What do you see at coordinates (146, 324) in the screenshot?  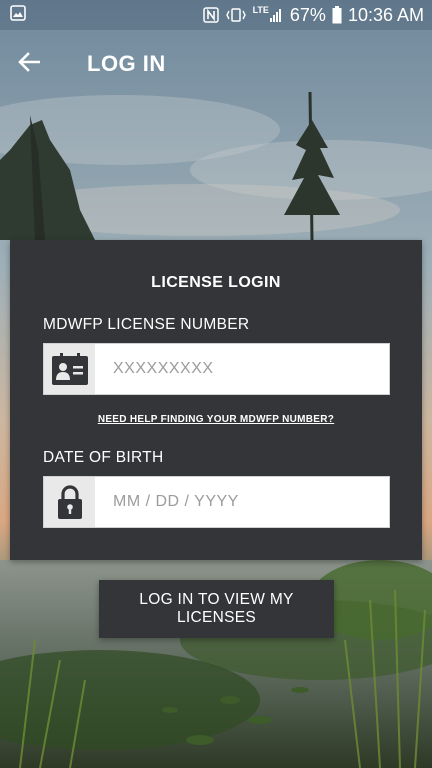 I see `license-number-label: MDWFP LICENSE NUMBER` at bounding box center [146, 324].